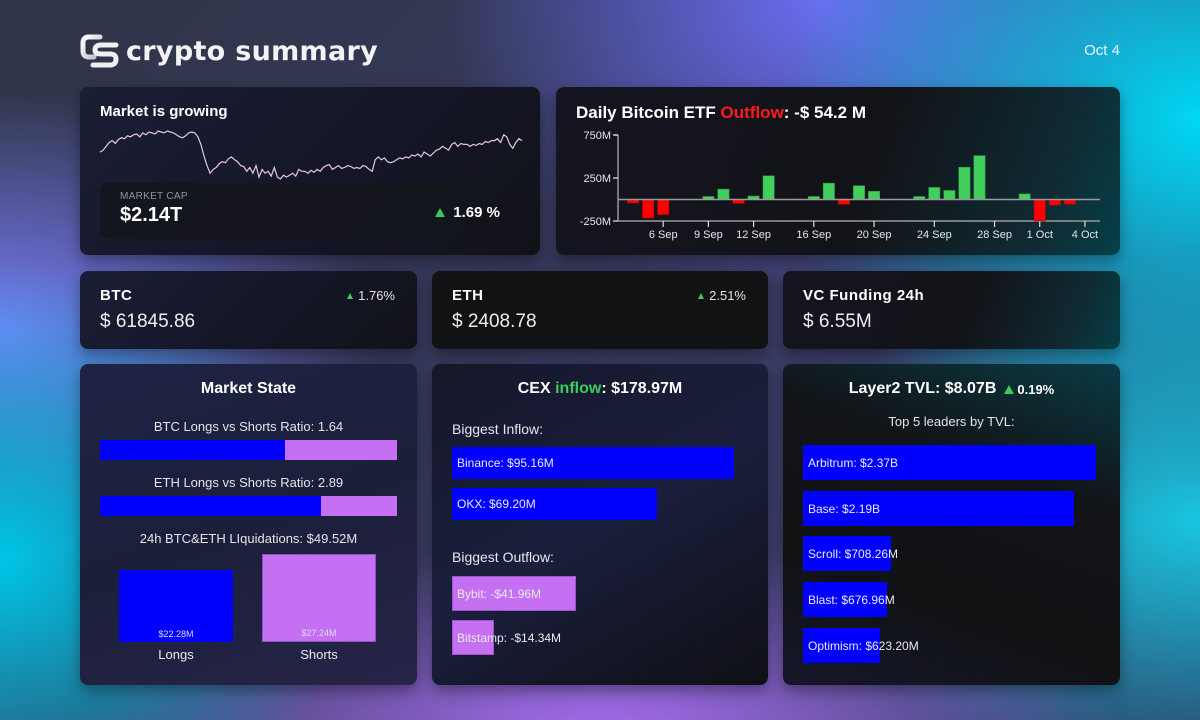 This screenshot has height=720, width=1200. Describe the element at coordinates (249, 598) in the screenshot. I see `liquidations-chart: $22.28M $27.24M` at that location.